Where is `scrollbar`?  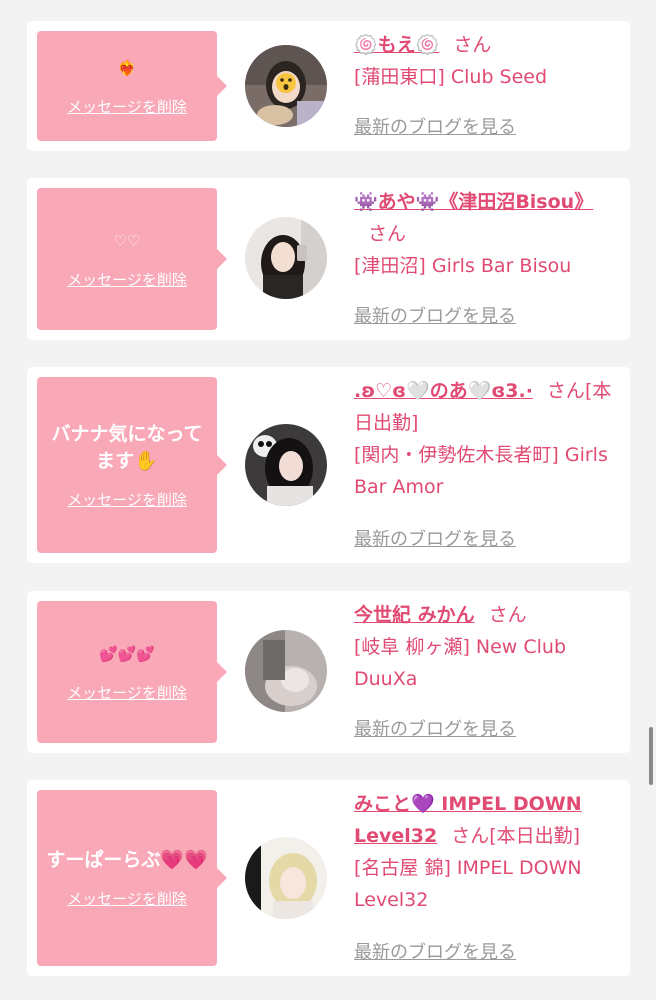
scrollbar is located at coordinates (651, 756).